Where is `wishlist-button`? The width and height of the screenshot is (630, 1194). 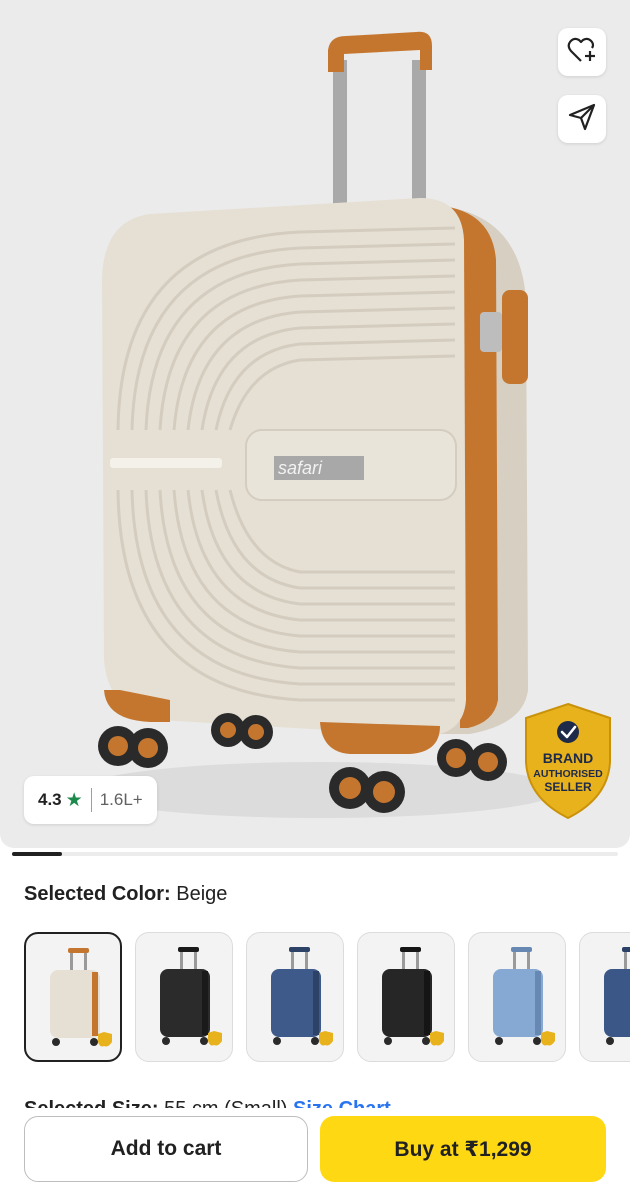 wishlist-button is located at coordinates (582, 52).